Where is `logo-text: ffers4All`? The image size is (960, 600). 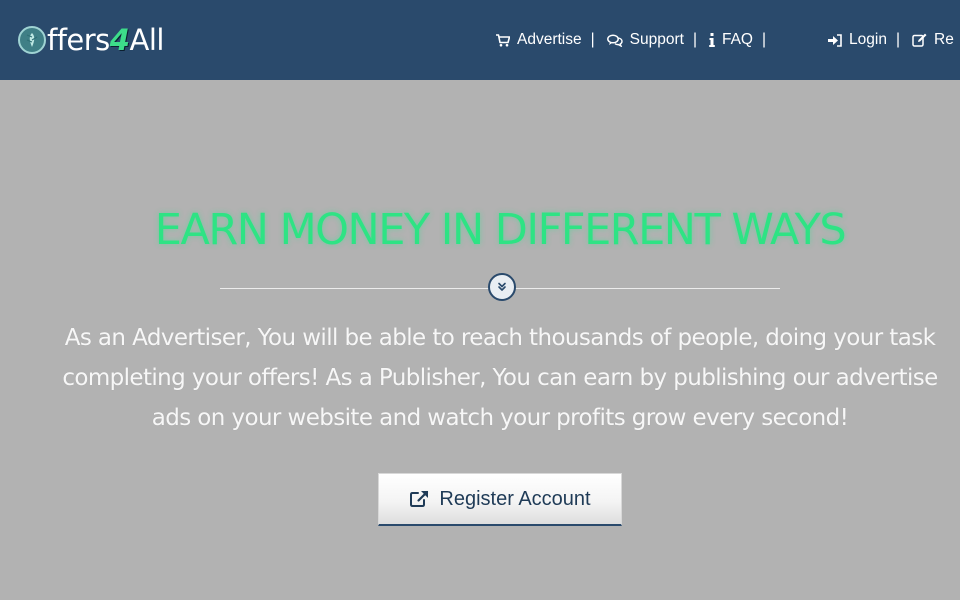
logo-text: ffers4All is located at coordinates (105, 40).